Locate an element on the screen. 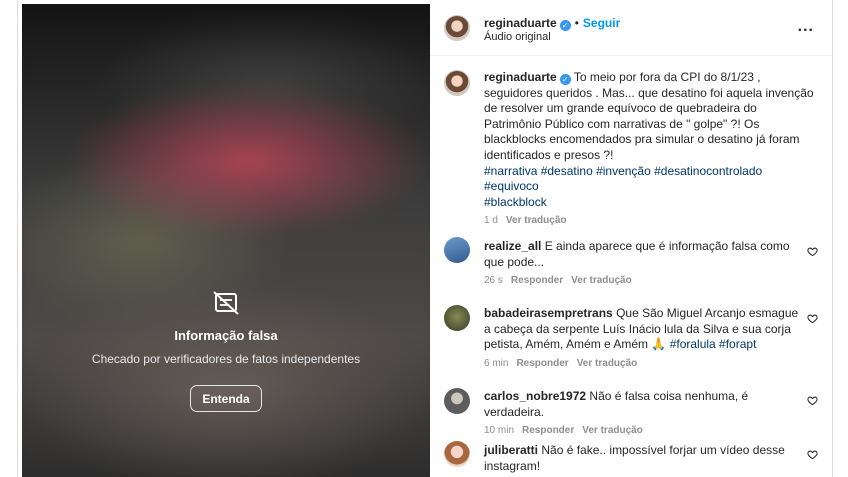 This screenshot has height=477, width=848. hidden-content-icon is located at coordinates (226, 303).